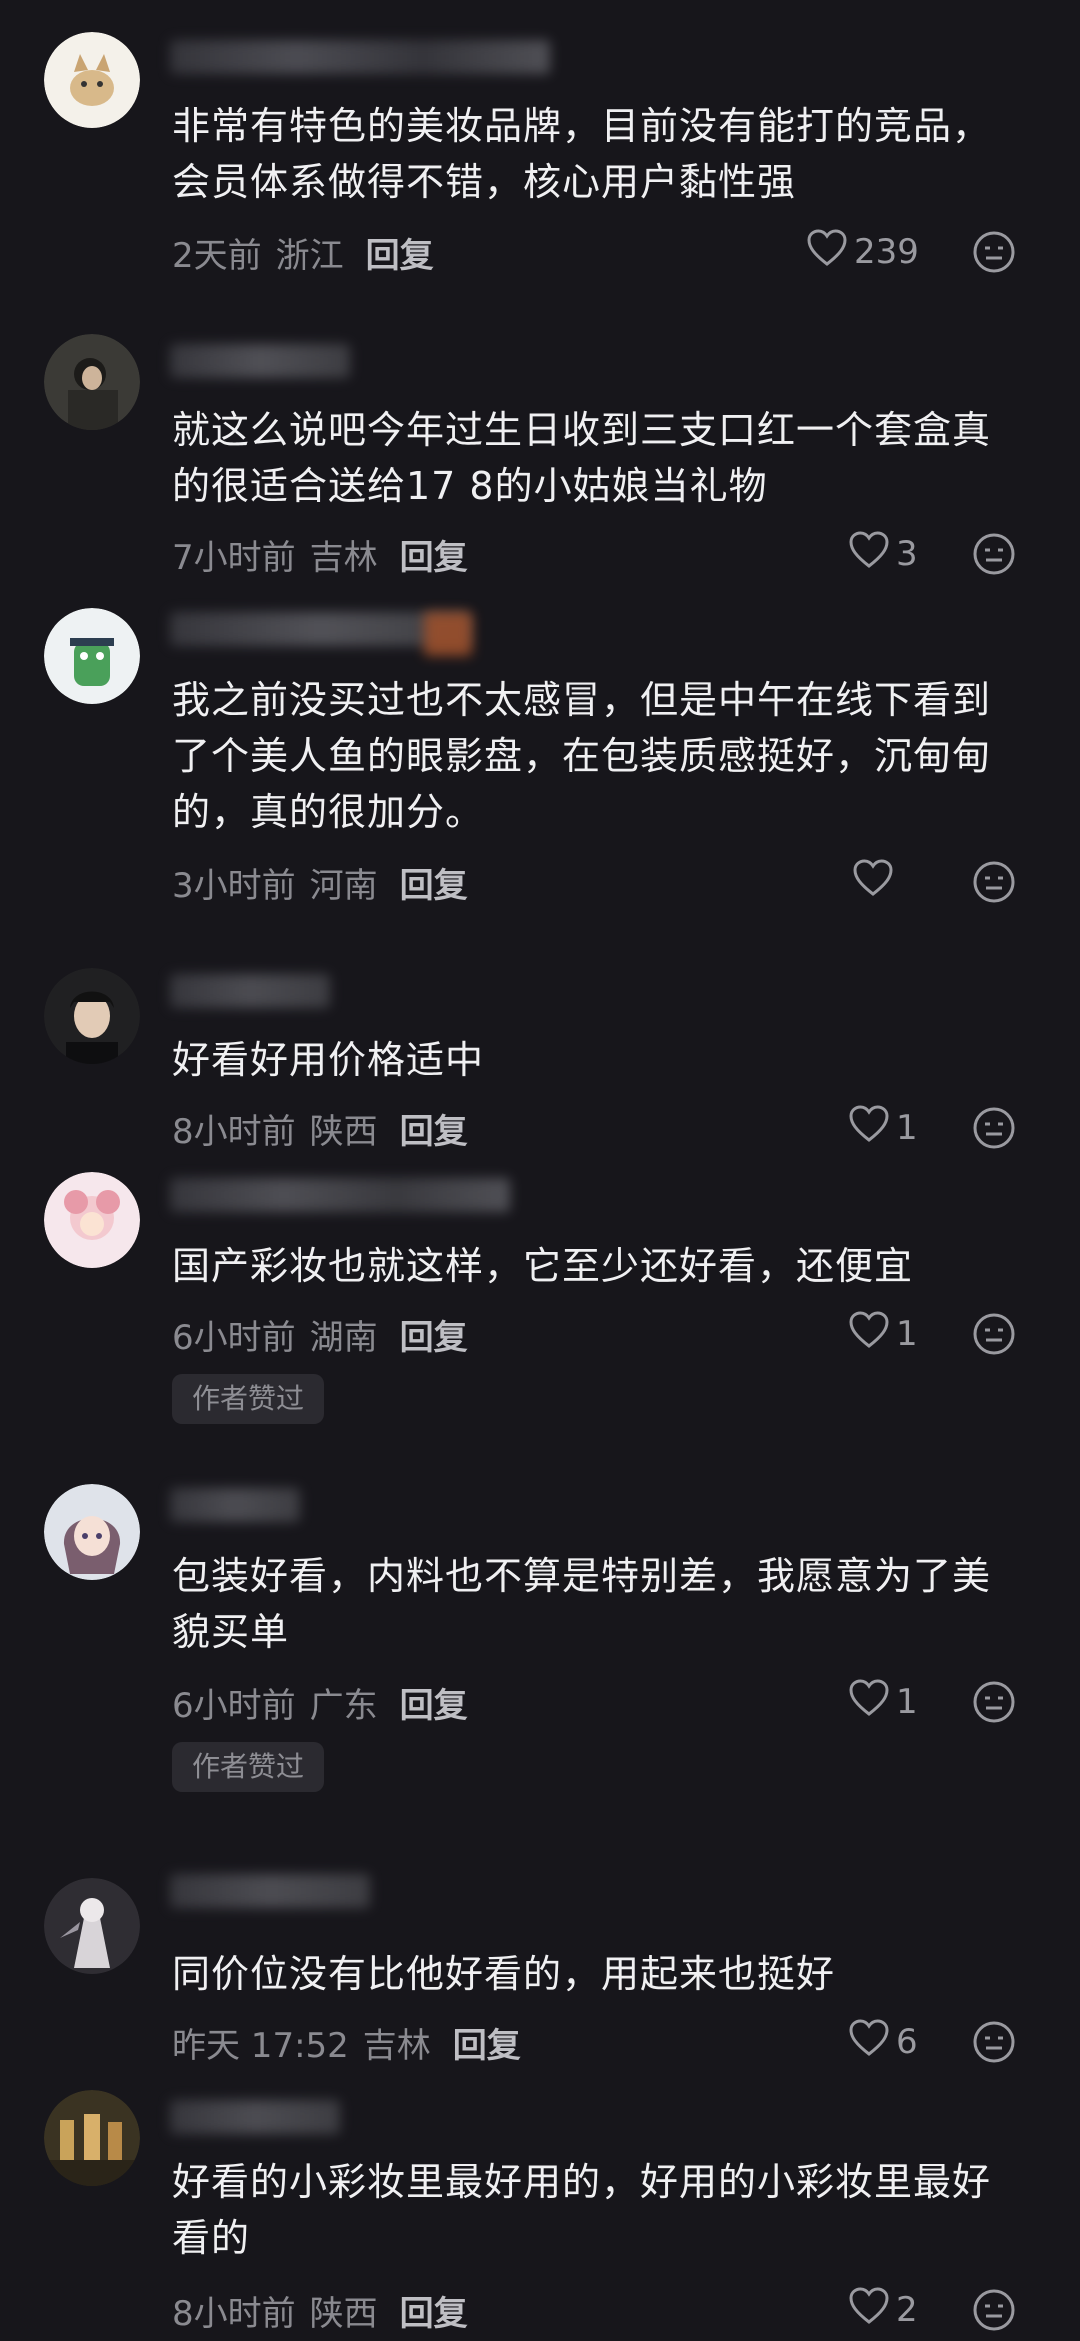 This screenshot has height=2341, width=1080. What do you see at coordinates (582, 1604) in the screenshot?
I see `comment-text: 包装好看，内料也不算是特别差，我愿意为了美貌买单` at bounding box center [582, 1604].